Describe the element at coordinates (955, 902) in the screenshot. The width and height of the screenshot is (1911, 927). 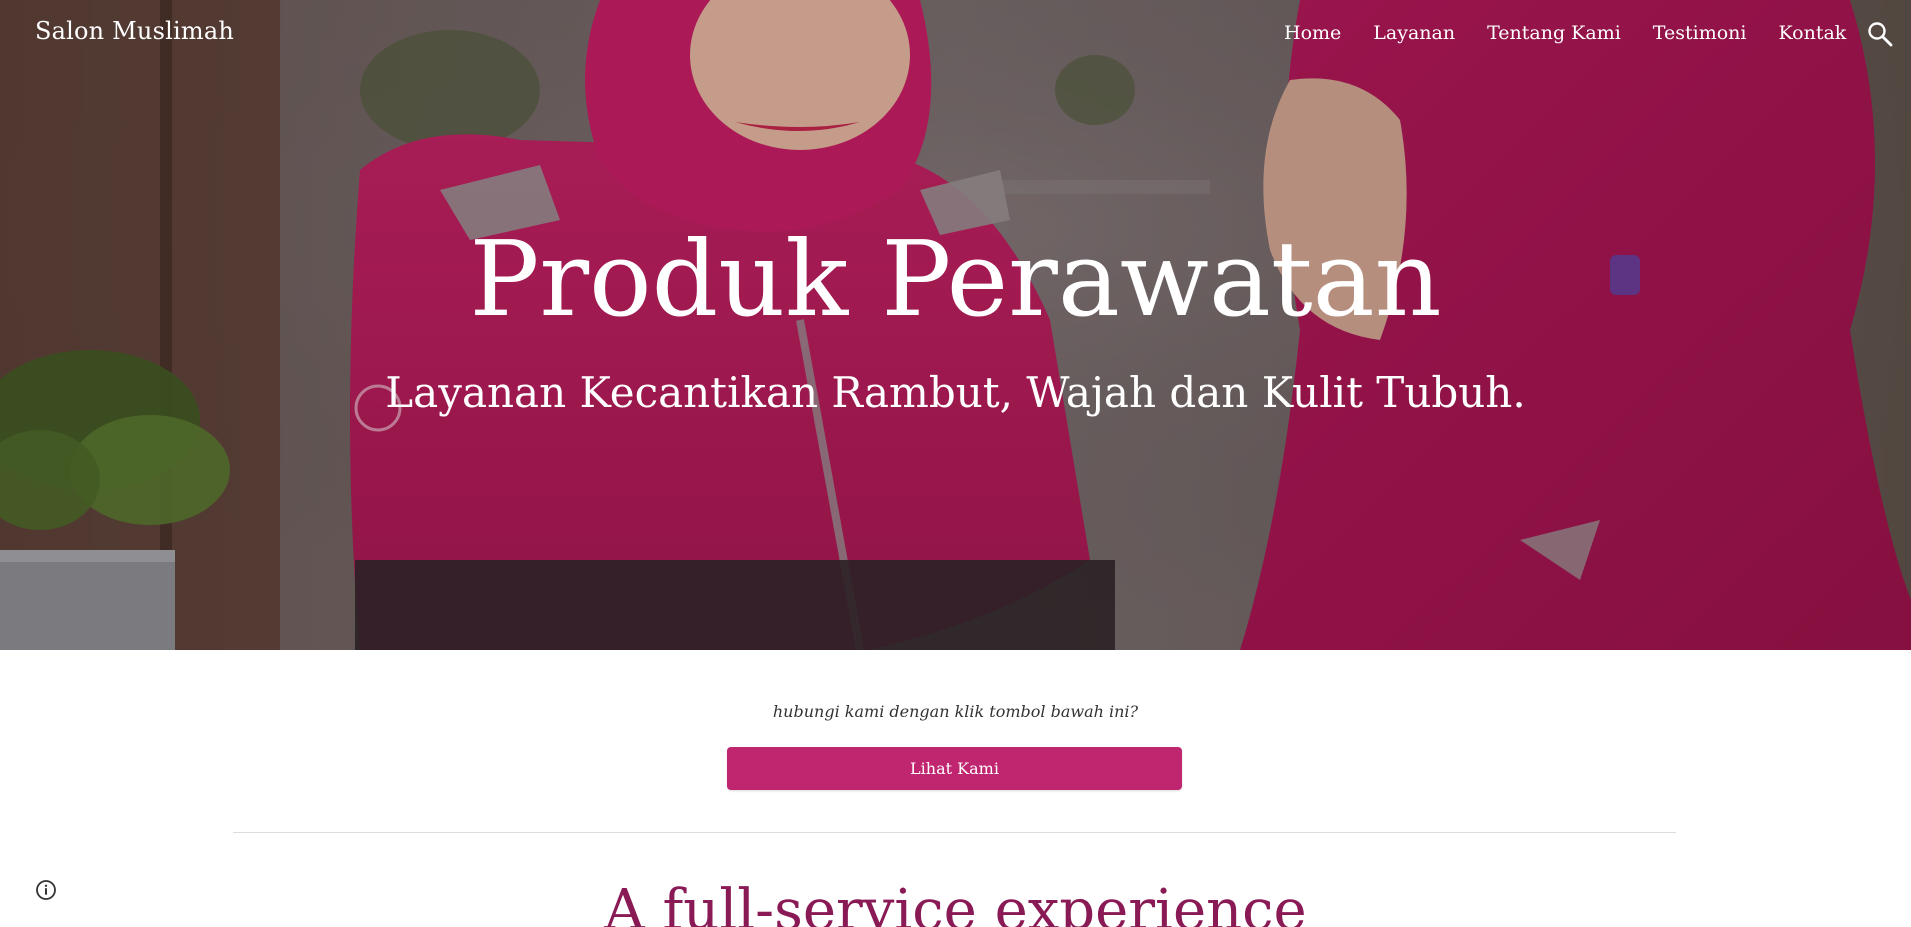
I see `section-heading: A full-service experience` at that location.